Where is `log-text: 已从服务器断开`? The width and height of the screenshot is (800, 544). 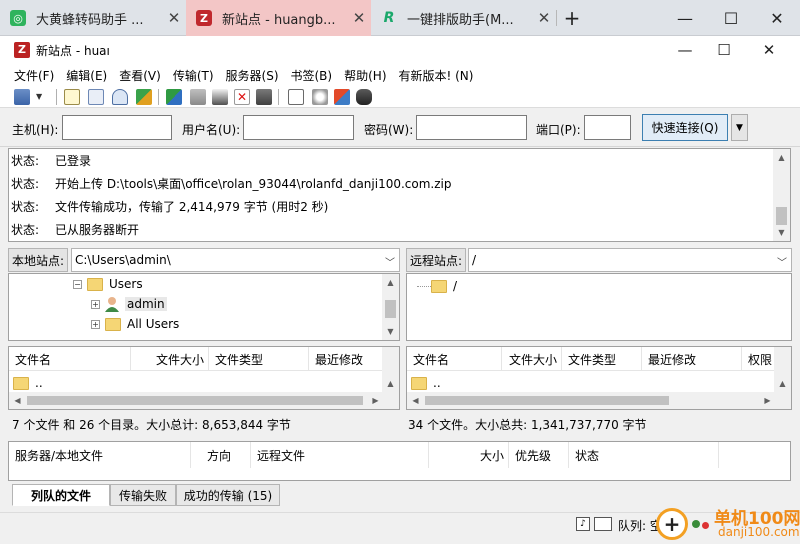 log-text: 已从服务器断开 is located at coordinates (97, 230).